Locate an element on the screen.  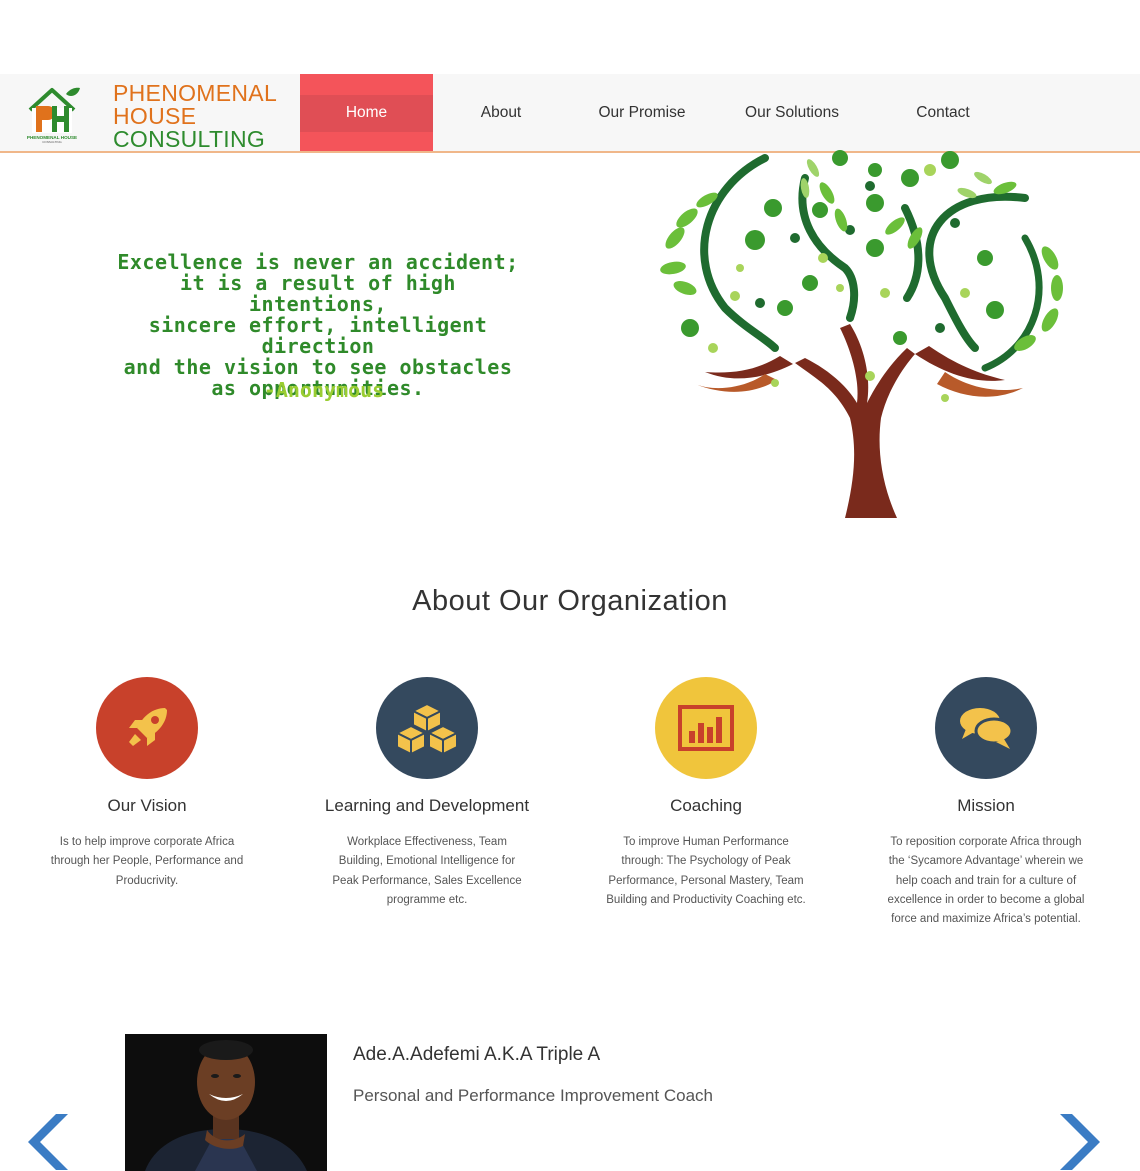
logo-icon: PHENOMENAL HOUSE CONSULTING is located at coordinates (52, 113).